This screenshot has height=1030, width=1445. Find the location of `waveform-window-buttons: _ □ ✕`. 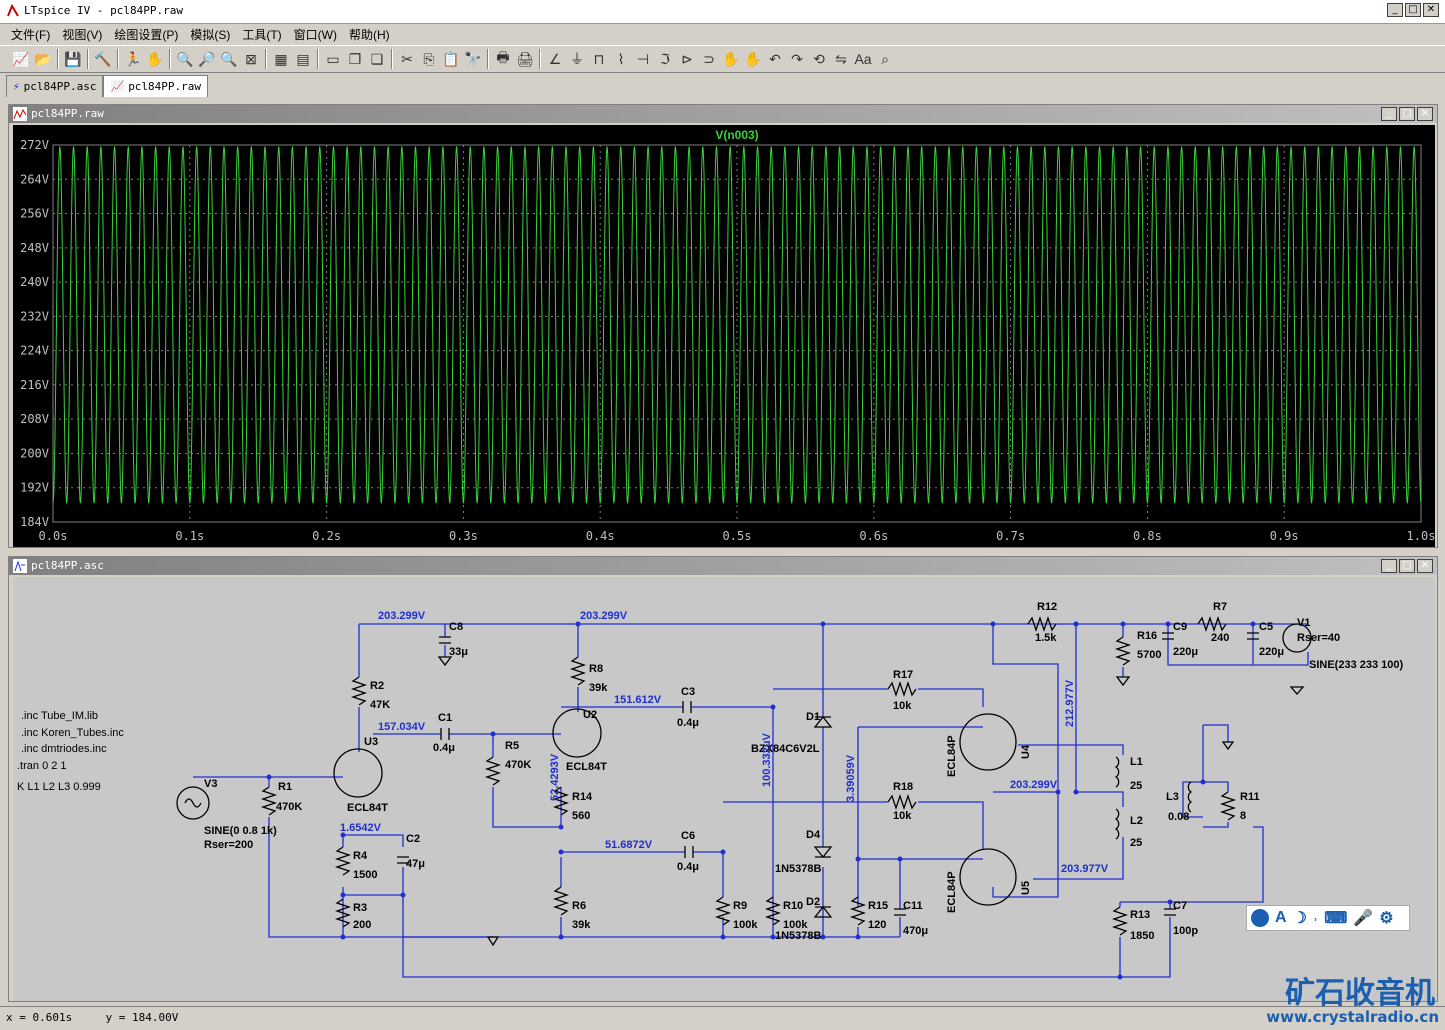

waveform-window-buttons: _ □ ✕ is located at coordinates (1407, 114).